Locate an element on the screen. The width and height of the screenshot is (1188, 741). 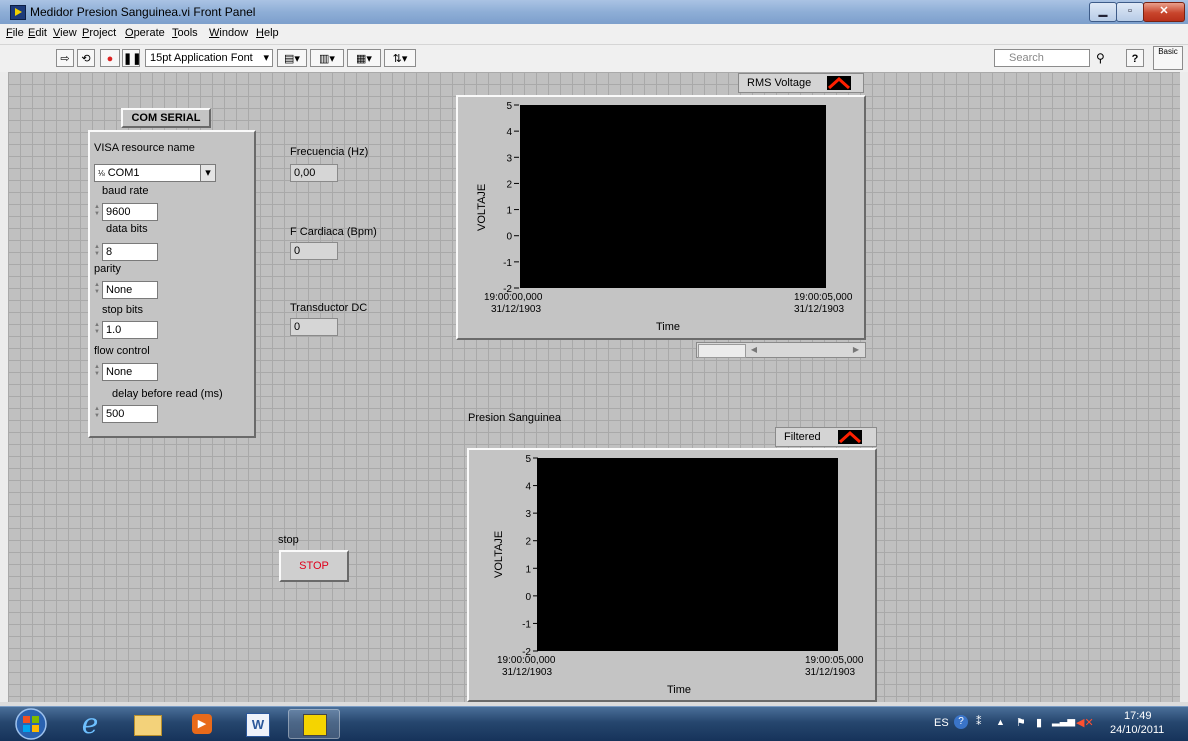
scroll-right-icon: ▶ is located at coordinates (856, 350).